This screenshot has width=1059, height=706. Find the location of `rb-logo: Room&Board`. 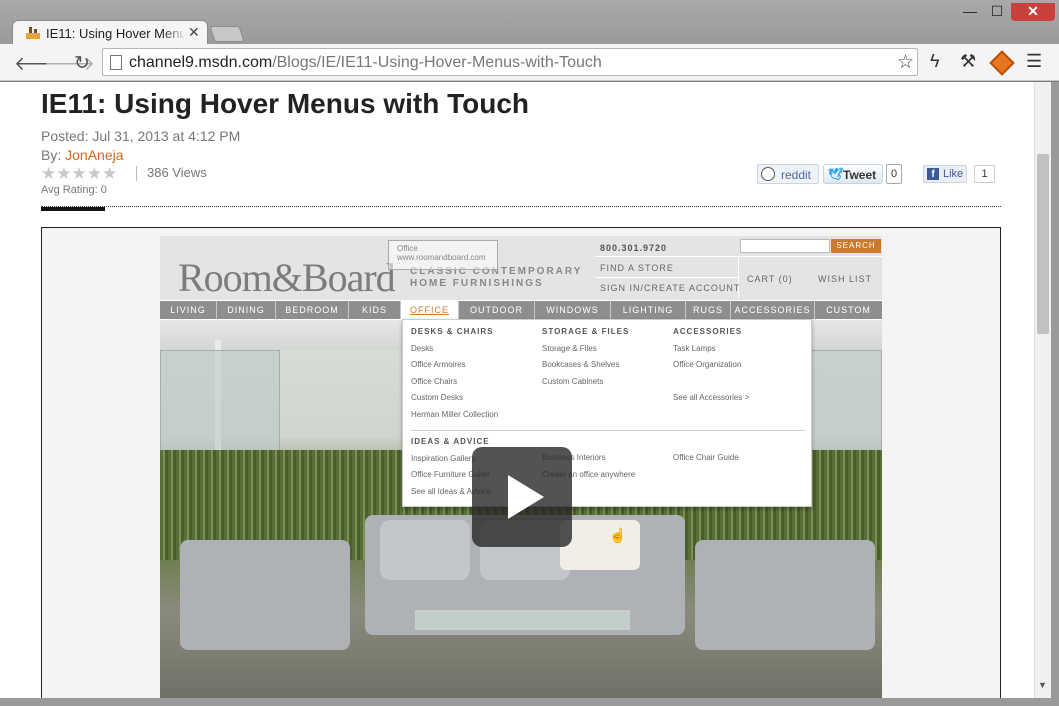

rb-logo: Room&Board is located at coordinates (287, 277).